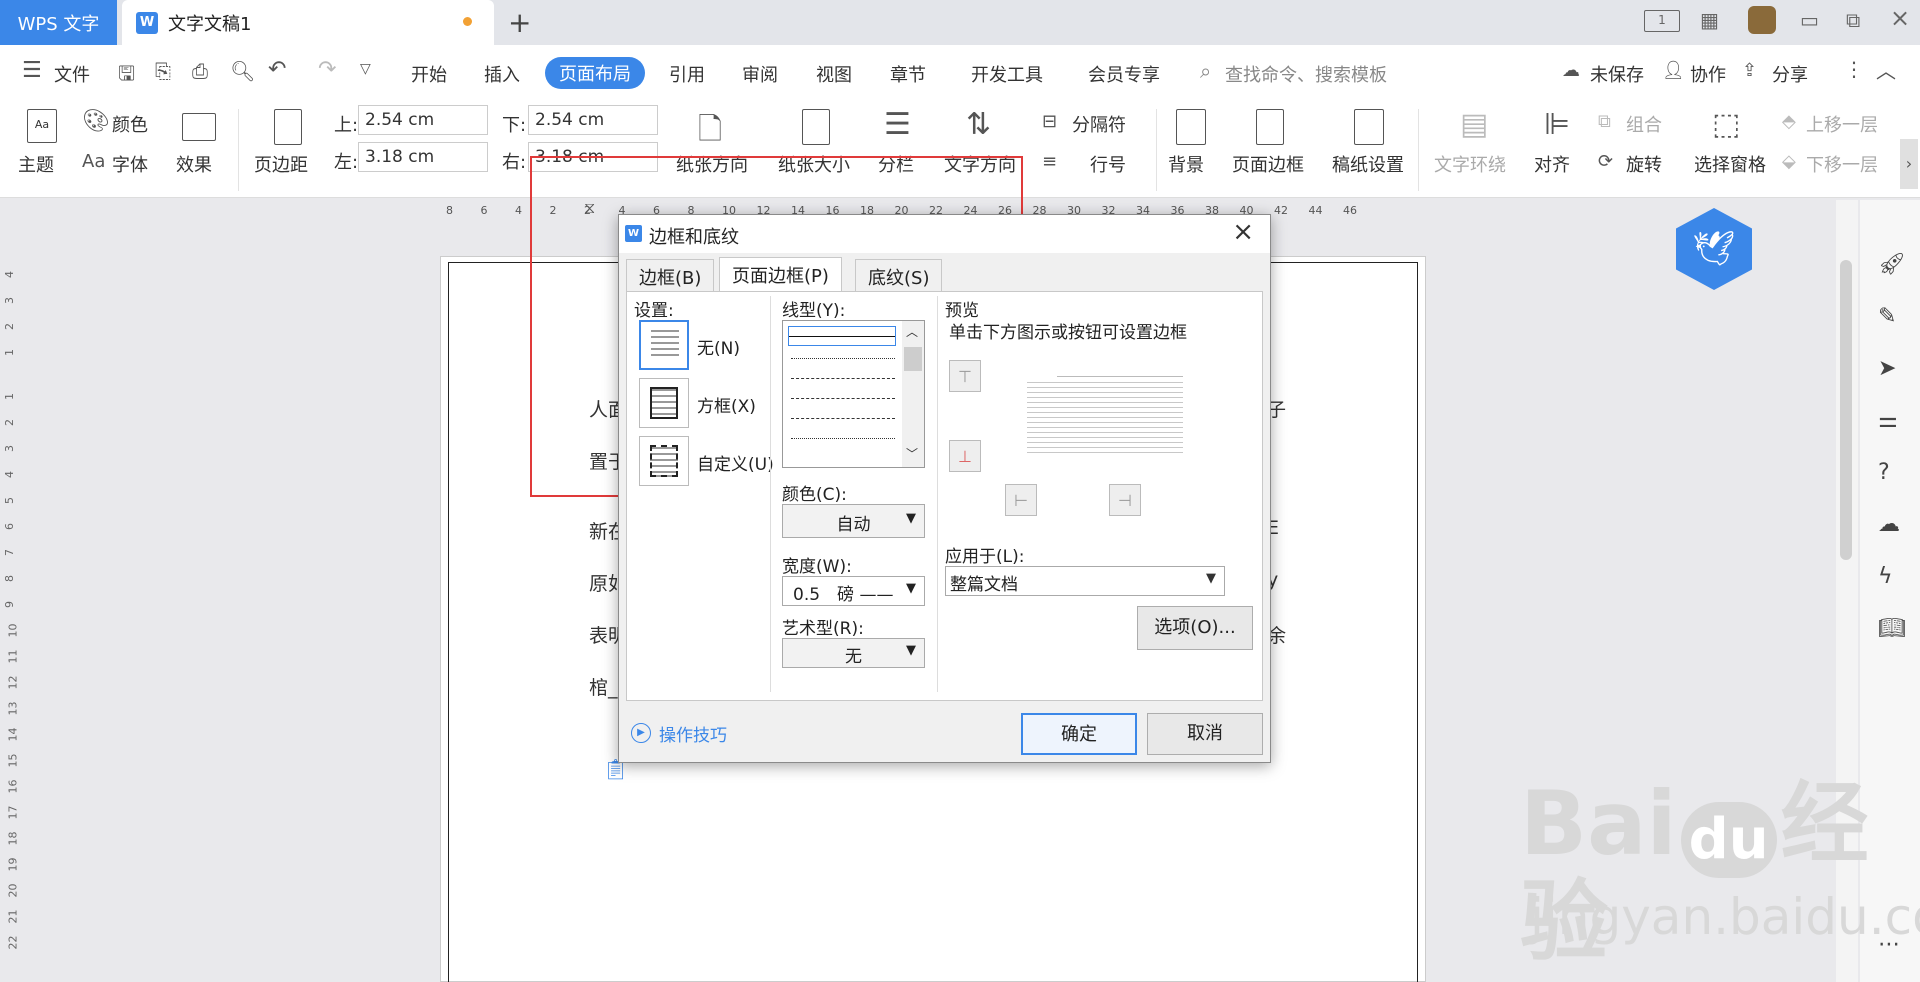 This screenshot has width=1920, height=982. What do you see at coordinates (308, 22) in the screenshot?
I see `document-tab: W 文字文稿1` at bounding box center [308, 22].